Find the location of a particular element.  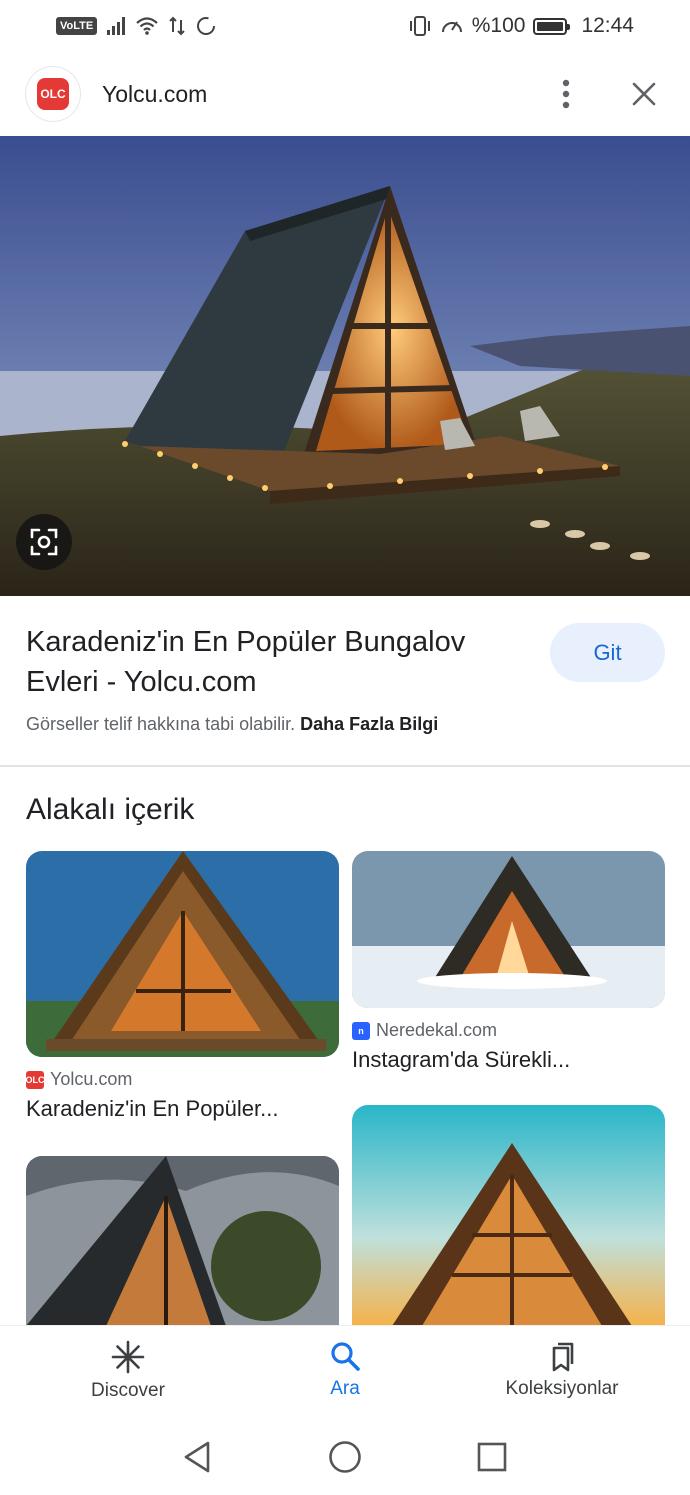

system-navigation-bar is located at coordinates (345, 1459).